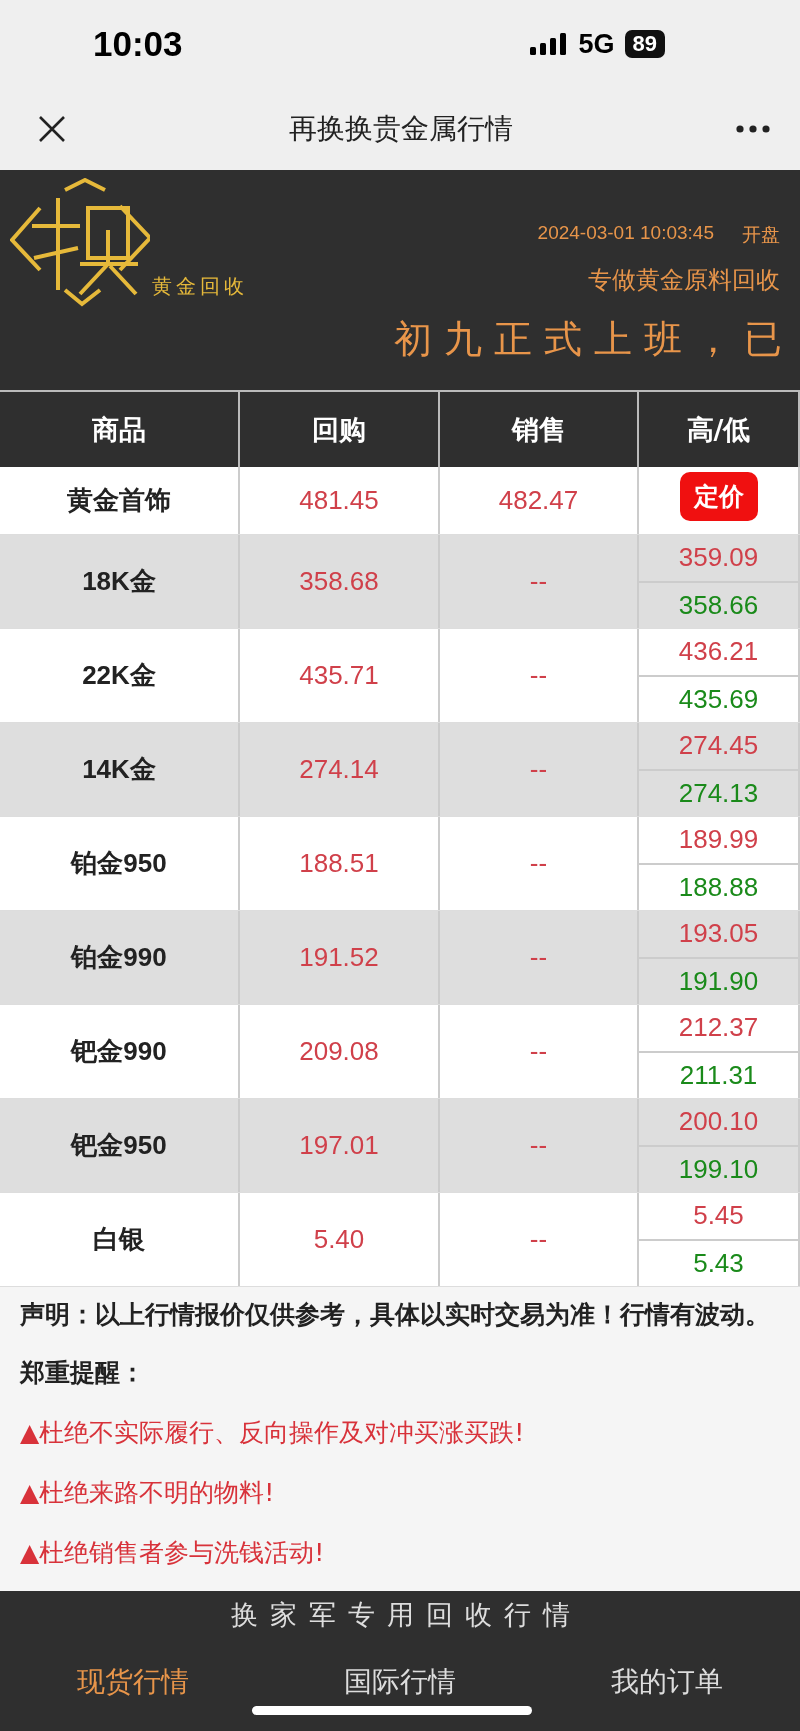 The image size is (800, 1731). Describe the element at coordinates (718, 699) in the screenshot. I see `table-cell-text: 435.69` at that location.